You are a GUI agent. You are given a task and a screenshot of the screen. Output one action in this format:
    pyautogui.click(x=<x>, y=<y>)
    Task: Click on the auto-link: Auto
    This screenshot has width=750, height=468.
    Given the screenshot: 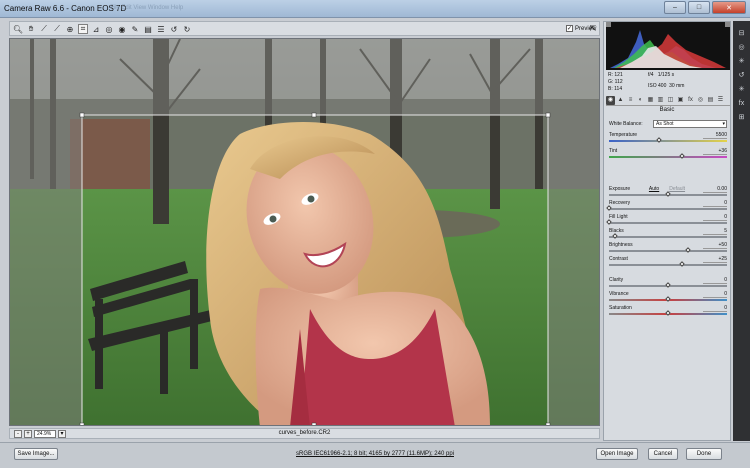 What is the action you would take?
    pyautogui.click(x=654, y=189)
    